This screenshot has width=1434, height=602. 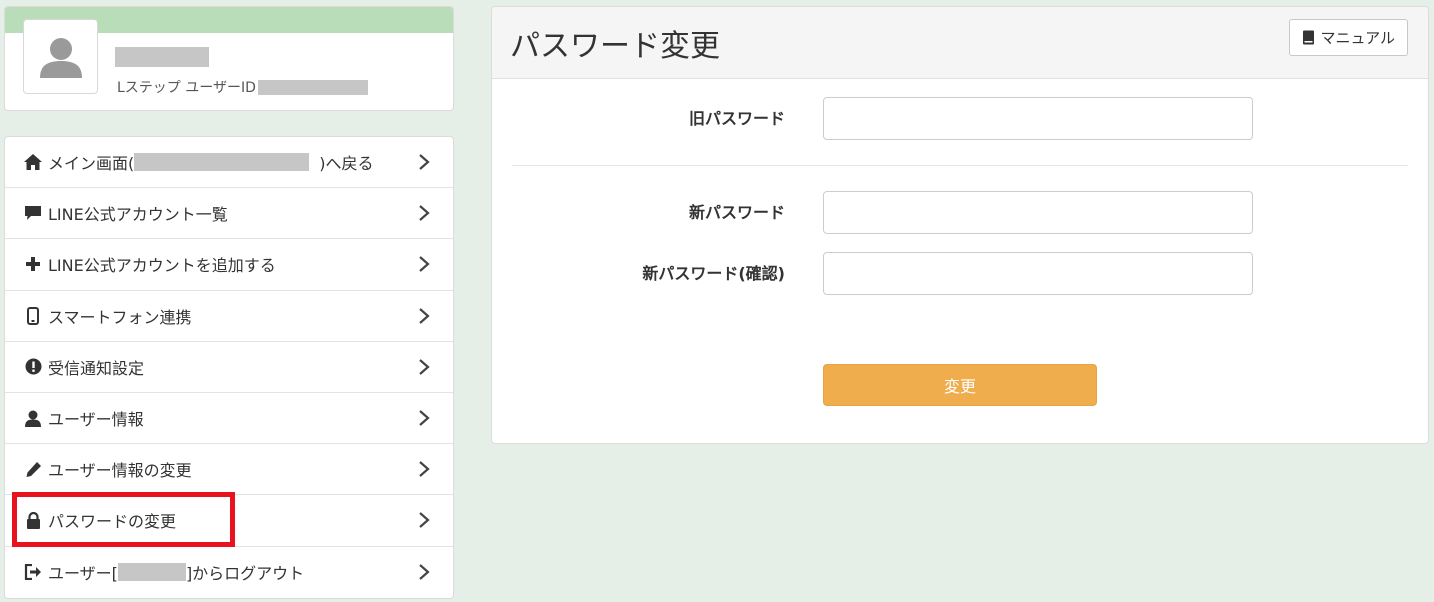 I want to click on confirm-password-row: 新パスワード(確認), so click(x=960, y=274).